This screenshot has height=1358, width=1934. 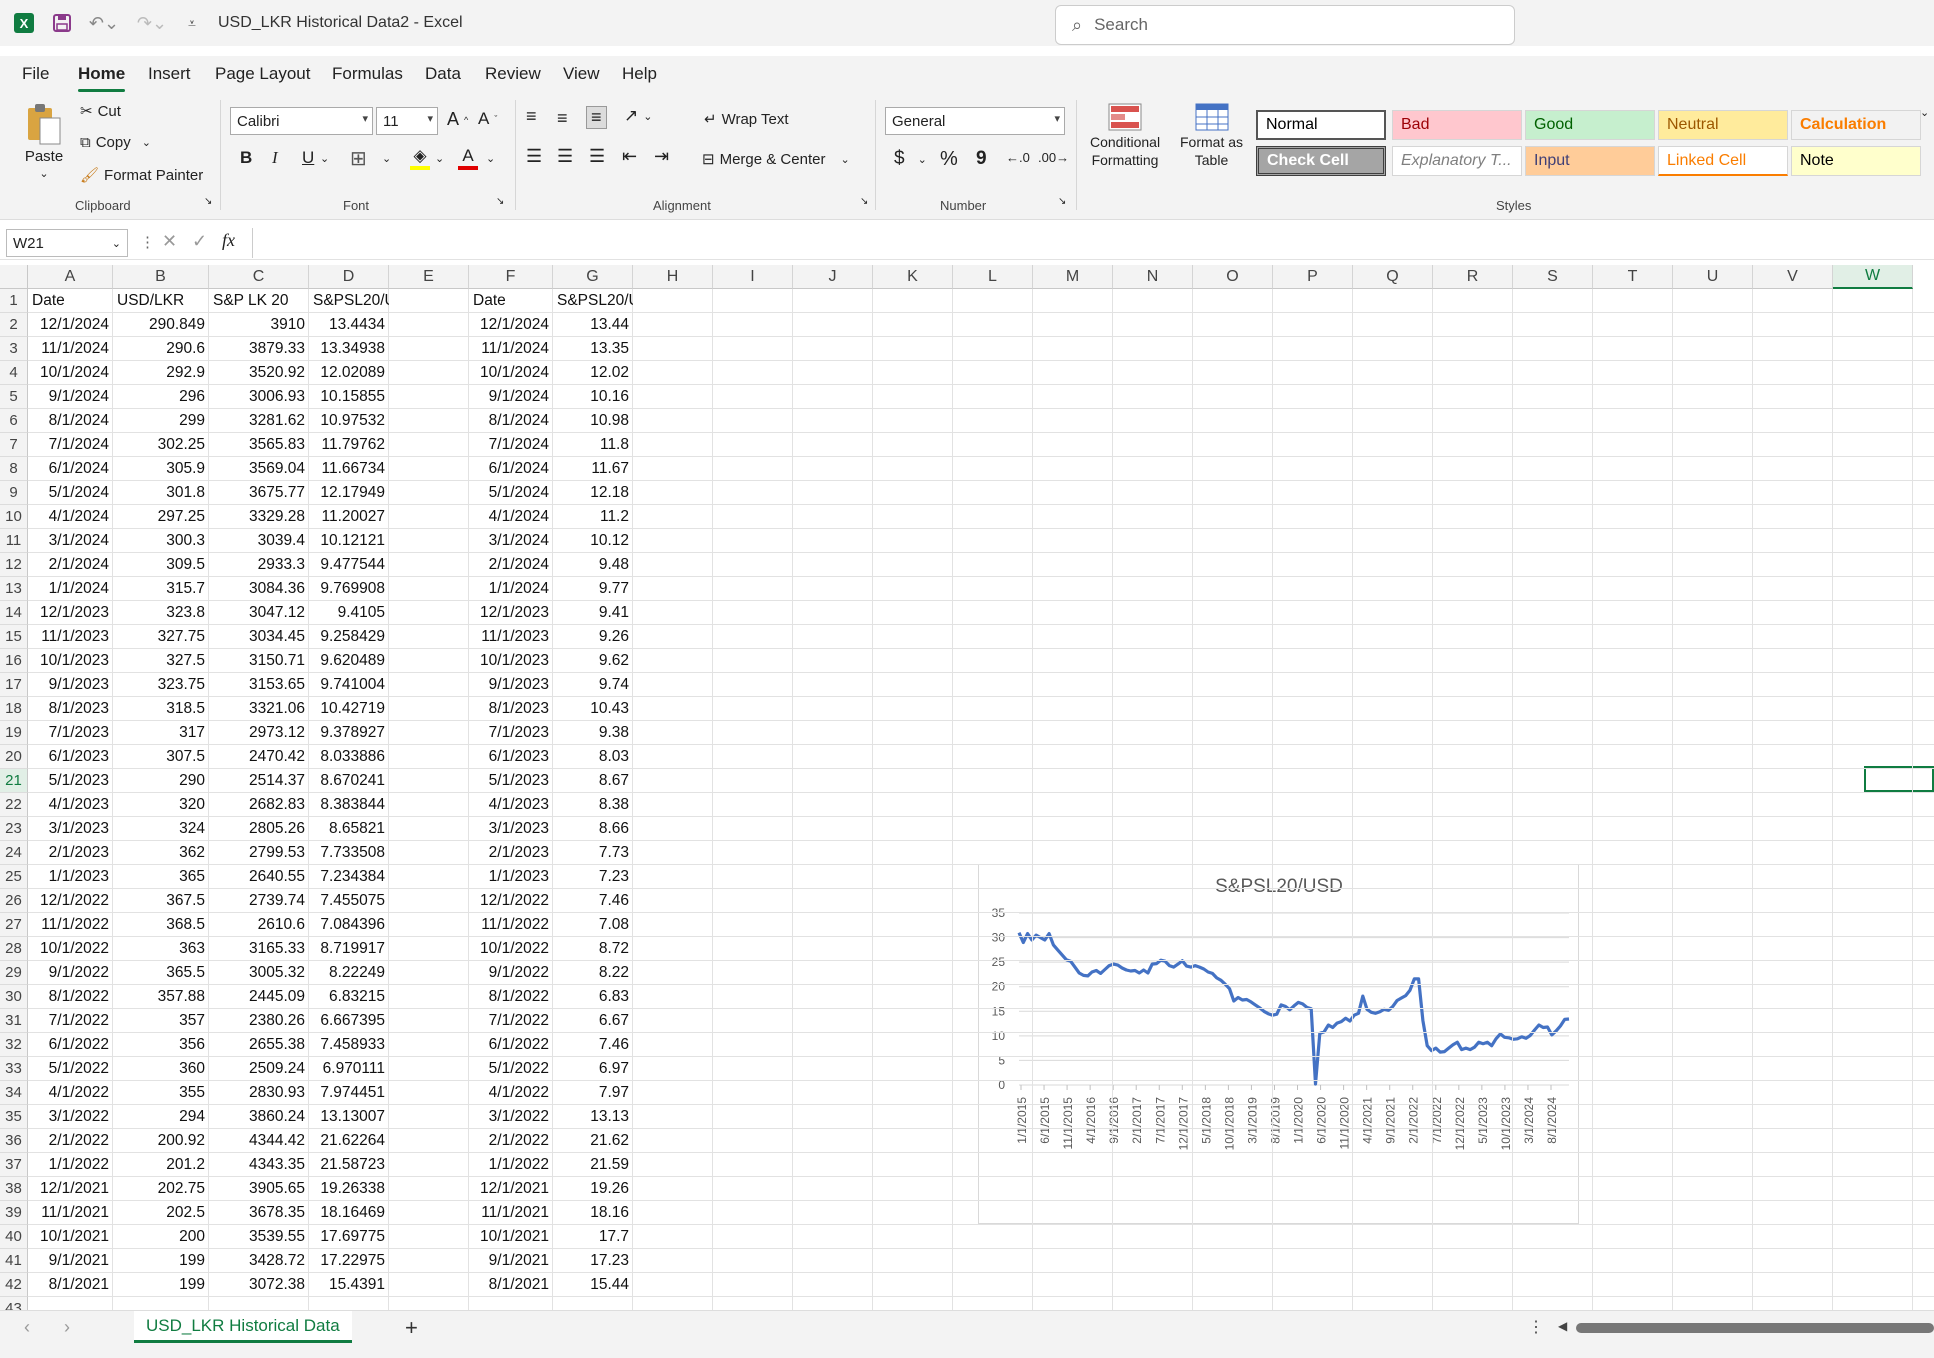 What do you see at coordinates (70, 997) in the screenshot?
I see `cell-a30: 8/1/2022` at bounding box center [70, 997].